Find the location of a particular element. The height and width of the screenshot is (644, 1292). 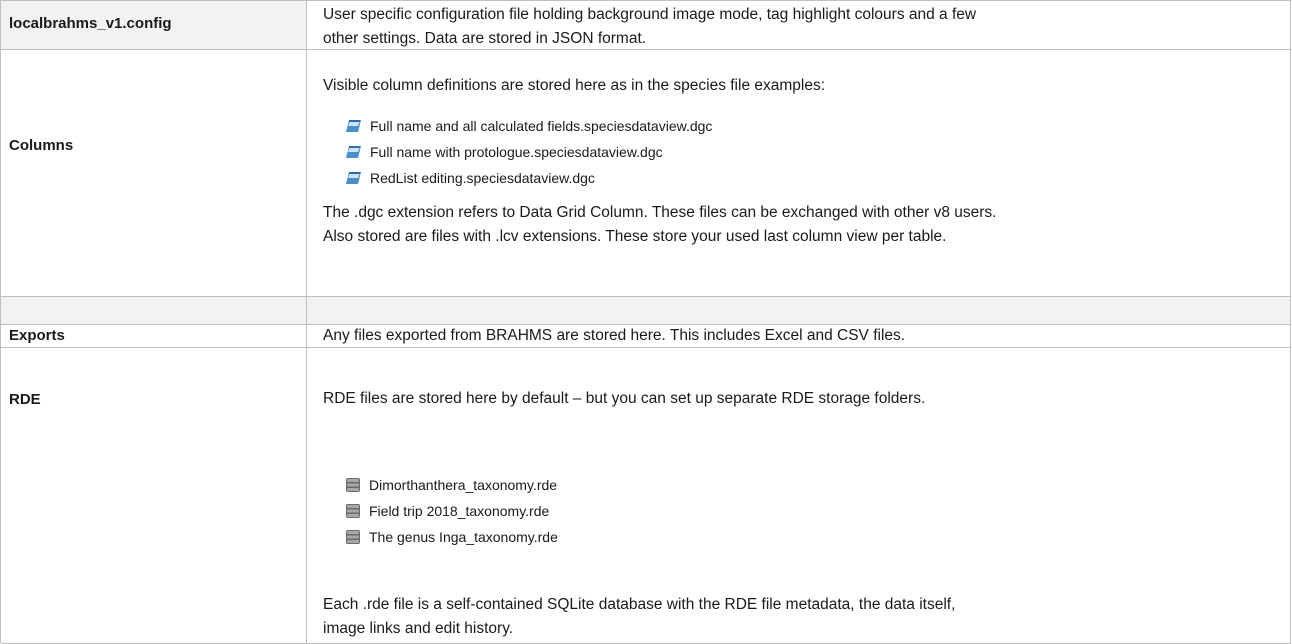

key-cell: RDE is located at coordinates (154, 496).